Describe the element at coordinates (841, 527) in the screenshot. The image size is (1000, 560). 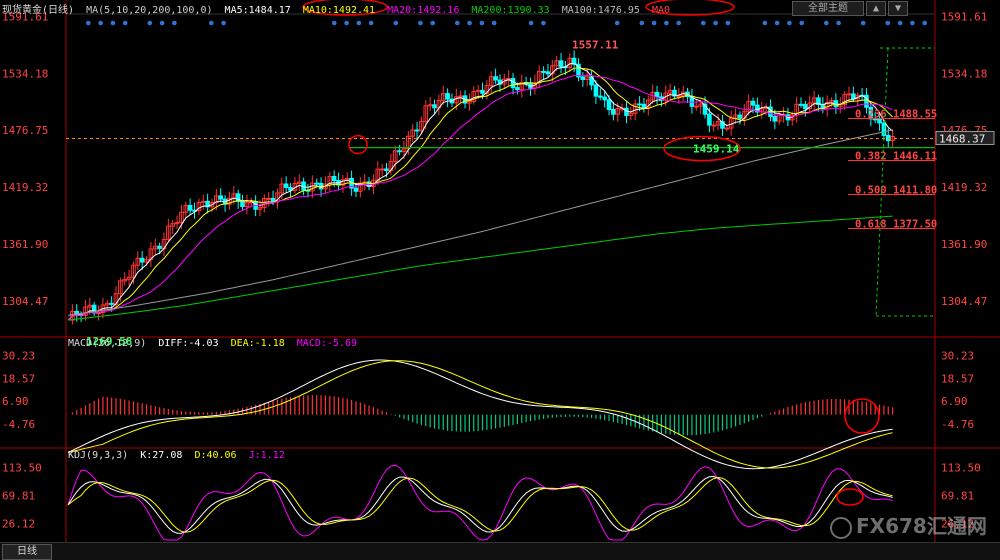
I see `fx678-logo-icon` at that location.